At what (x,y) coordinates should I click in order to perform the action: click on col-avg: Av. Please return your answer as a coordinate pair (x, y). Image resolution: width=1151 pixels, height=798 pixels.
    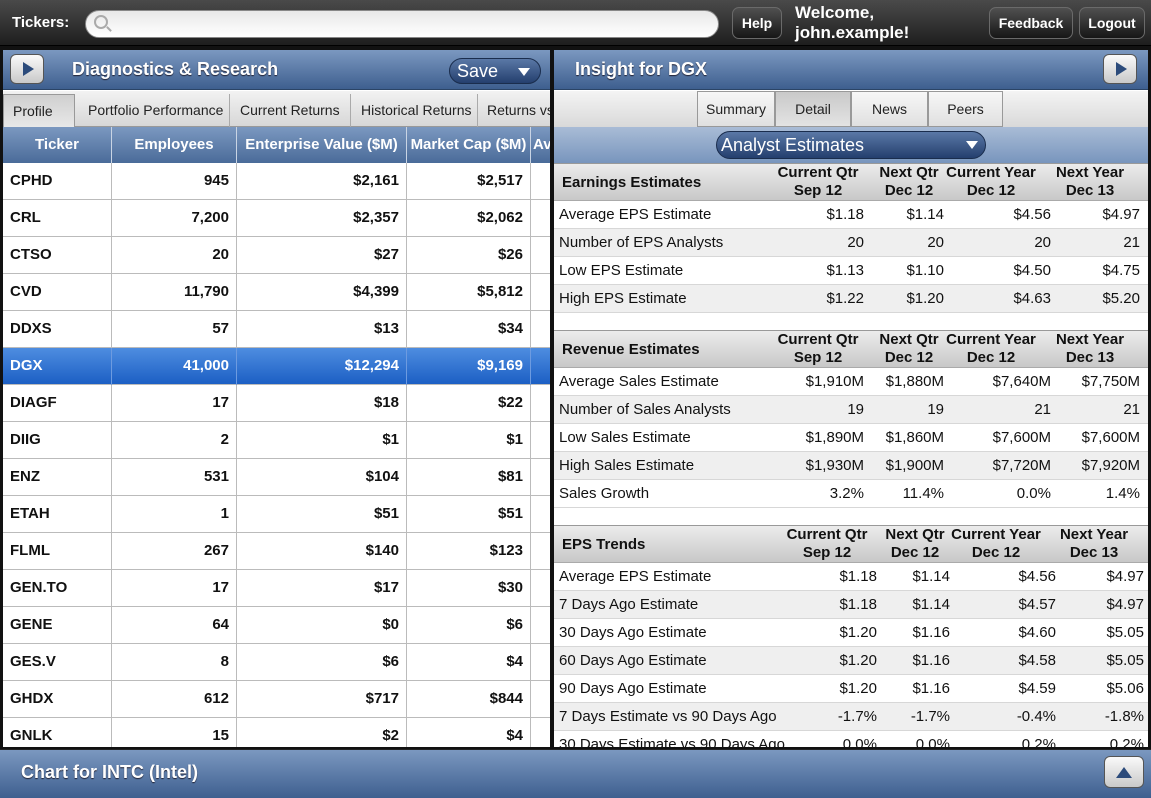
    Looking at the image, I should click on (540, 145).